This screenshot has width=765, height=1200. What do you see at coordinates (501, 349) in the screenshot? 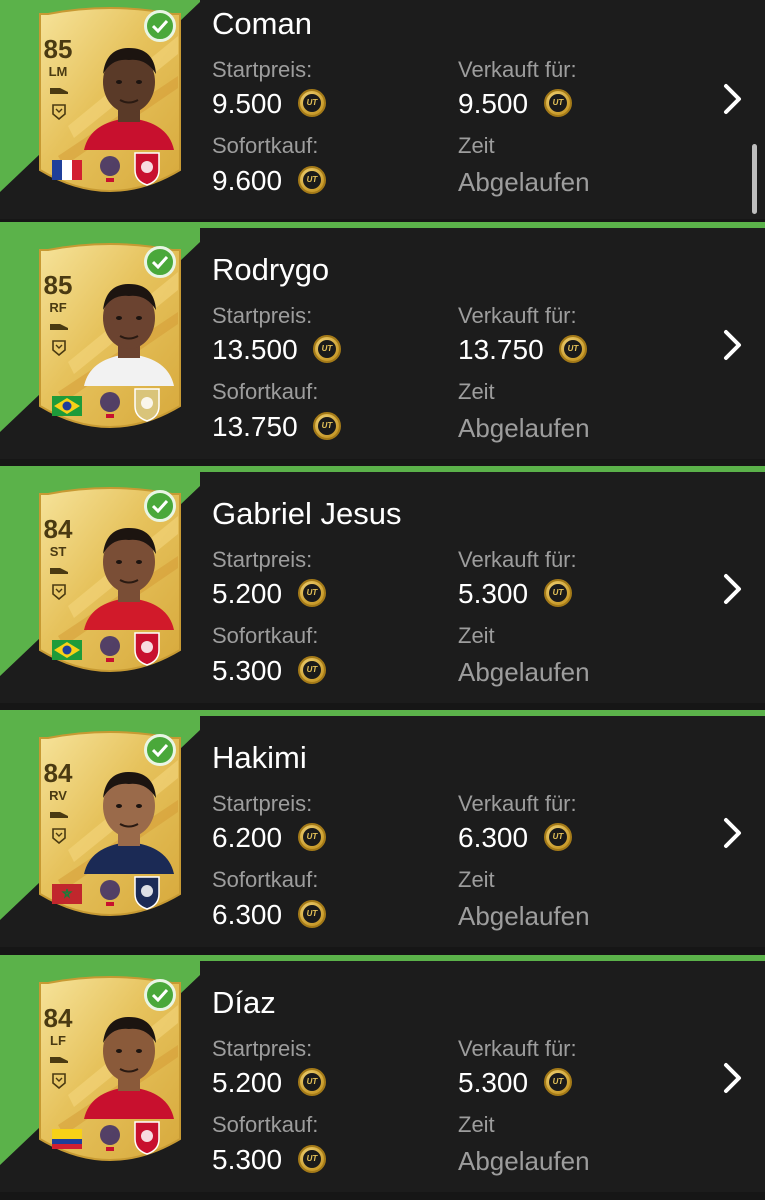
I see `sold-for-value: 13.750` at bounding box center [501, 349].